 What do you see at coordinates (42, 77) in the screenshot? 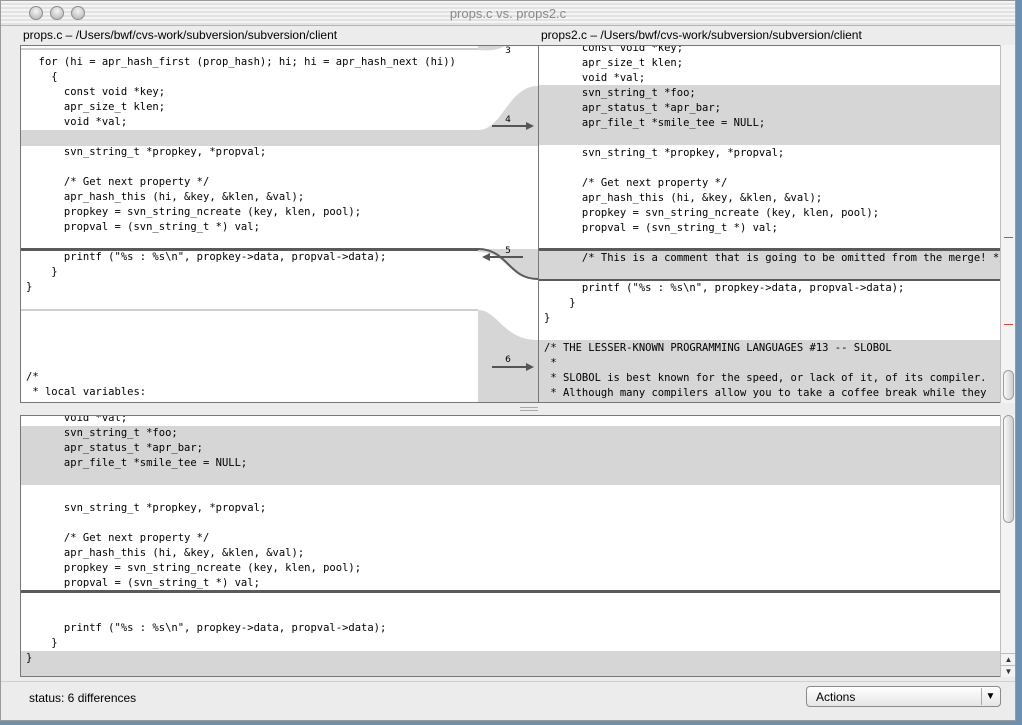
I see `code-line: {` at bounding box center [42, 77].